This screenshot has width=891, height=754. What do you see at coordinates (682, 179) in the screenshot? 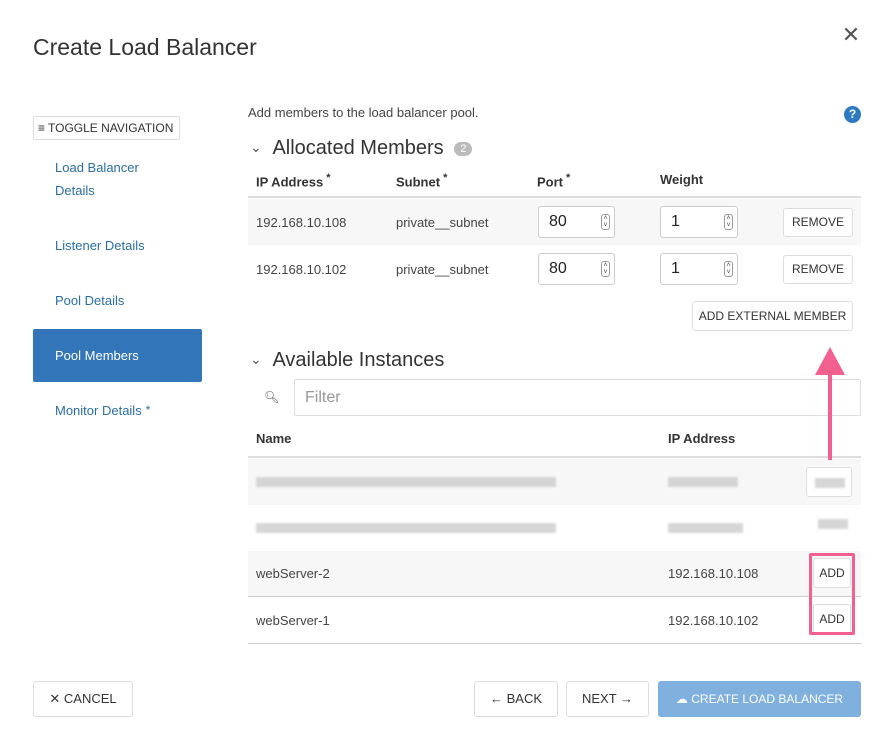
I see `column-header-weight: Weight` at bounding box center [682, 179].